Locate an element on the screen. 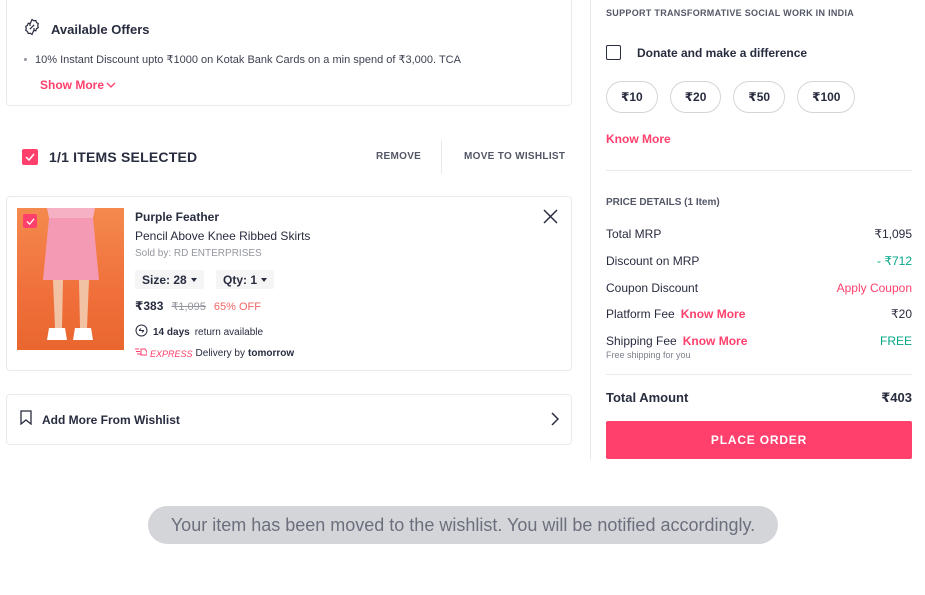 The width and height of the screenshot is (925, 595). offer-badge-icon is located at coordinates (32, 29).